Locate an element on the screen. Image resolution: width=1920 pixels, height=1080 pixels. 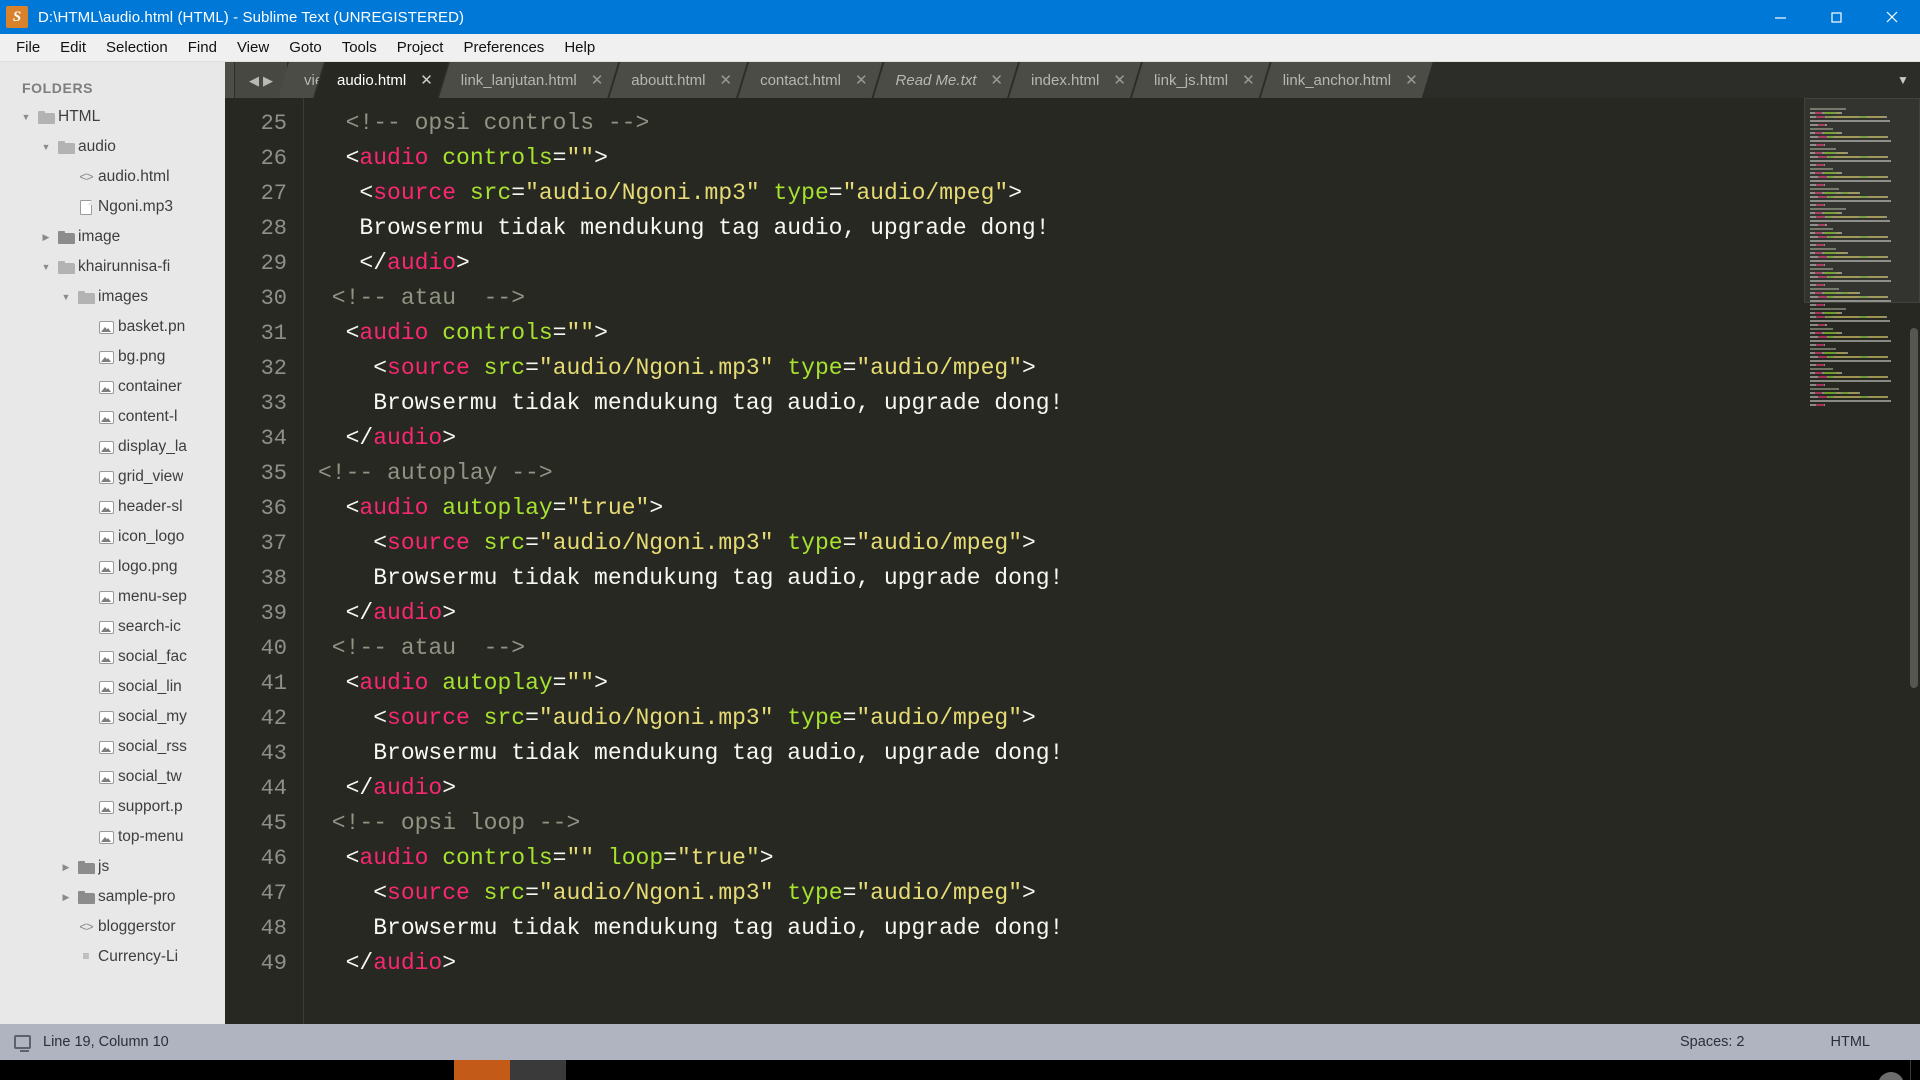
vertical-scrollbar-thumb is located at coordinates (1914, 508).